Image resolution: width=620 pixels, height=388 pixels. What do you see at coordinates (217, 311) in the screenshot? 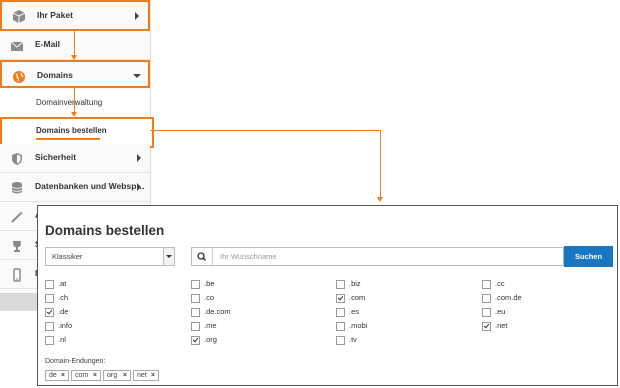
I see `tld-label: .de.com` at bounding box center [217, 311].